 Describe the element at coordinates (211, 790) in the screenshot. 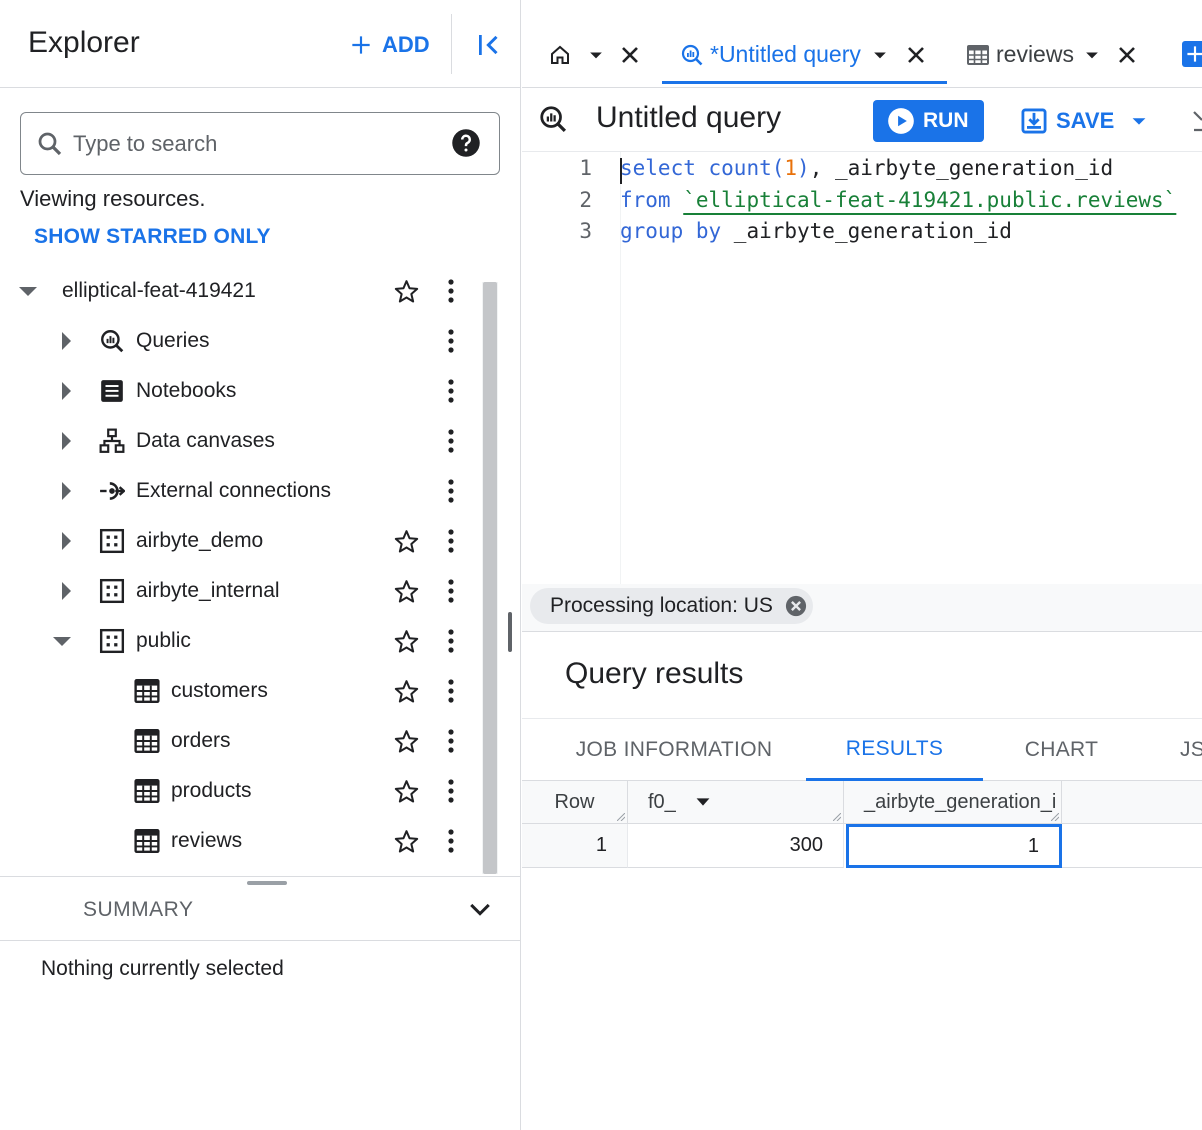

I see `tree-item-label: products` at that location.